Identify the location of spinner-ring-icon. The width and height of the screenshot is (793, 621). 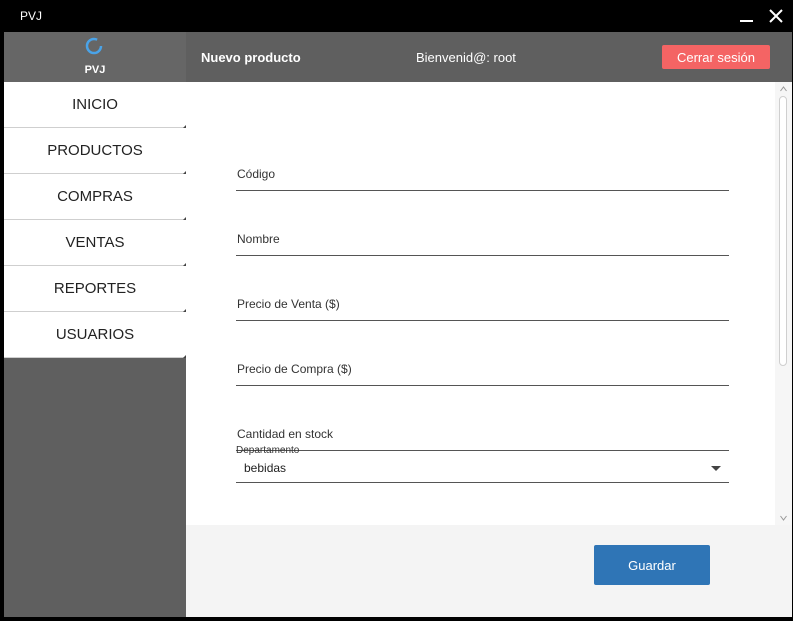
(94, 46).